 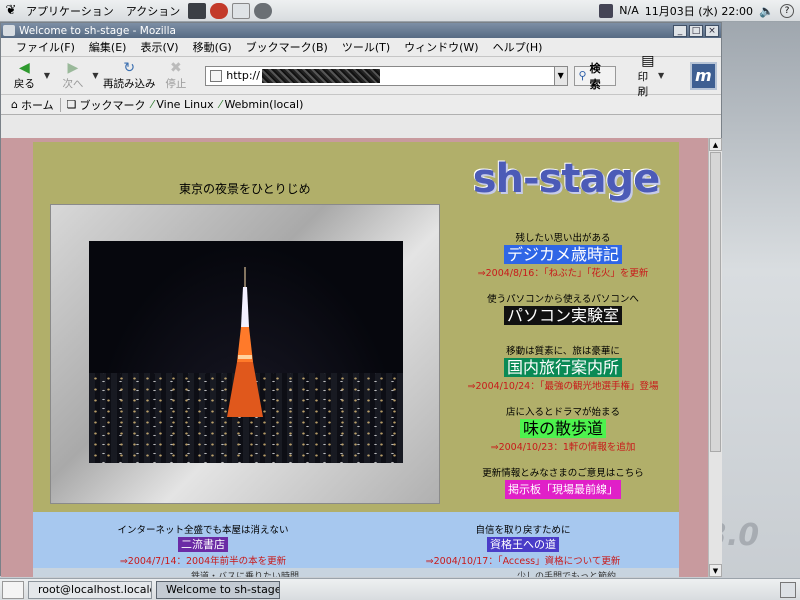 I want to click on bookmarks-button: ❏ ブックマーク, so click(x=109, y=105).